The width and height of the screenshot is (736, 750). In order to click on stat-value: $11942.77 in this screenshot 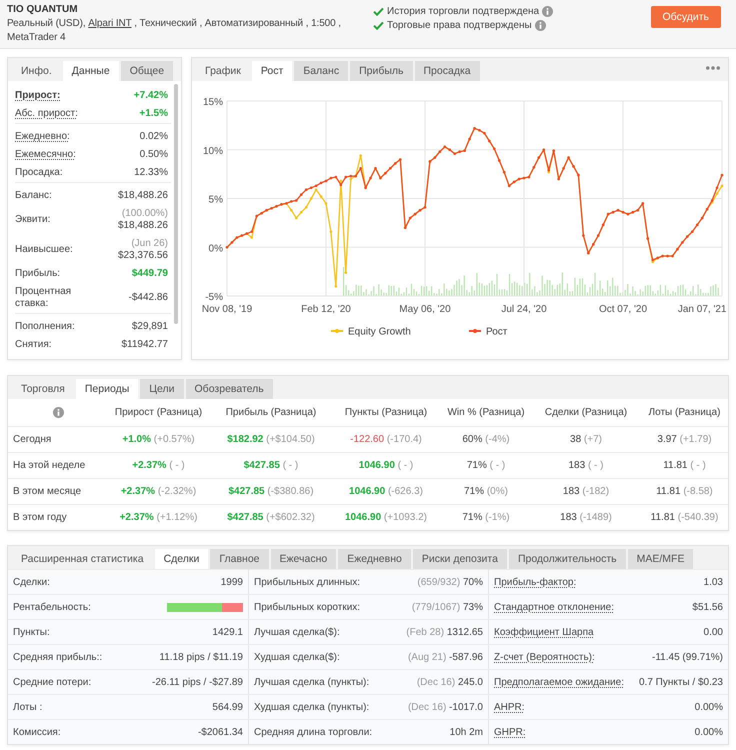, I will do `click(144, 345)`.